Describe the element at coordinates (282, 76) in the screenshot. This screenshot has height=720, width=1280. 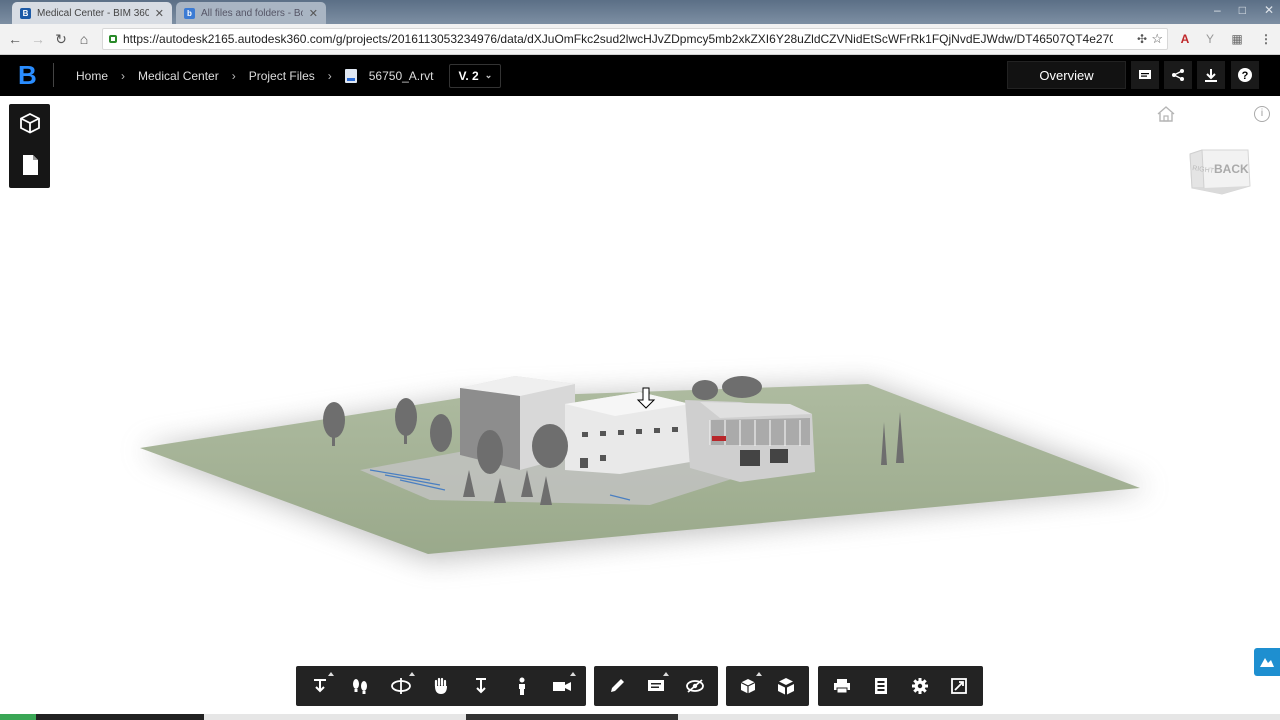
I see `breadcrumb-project-files: Project Files` at that location.